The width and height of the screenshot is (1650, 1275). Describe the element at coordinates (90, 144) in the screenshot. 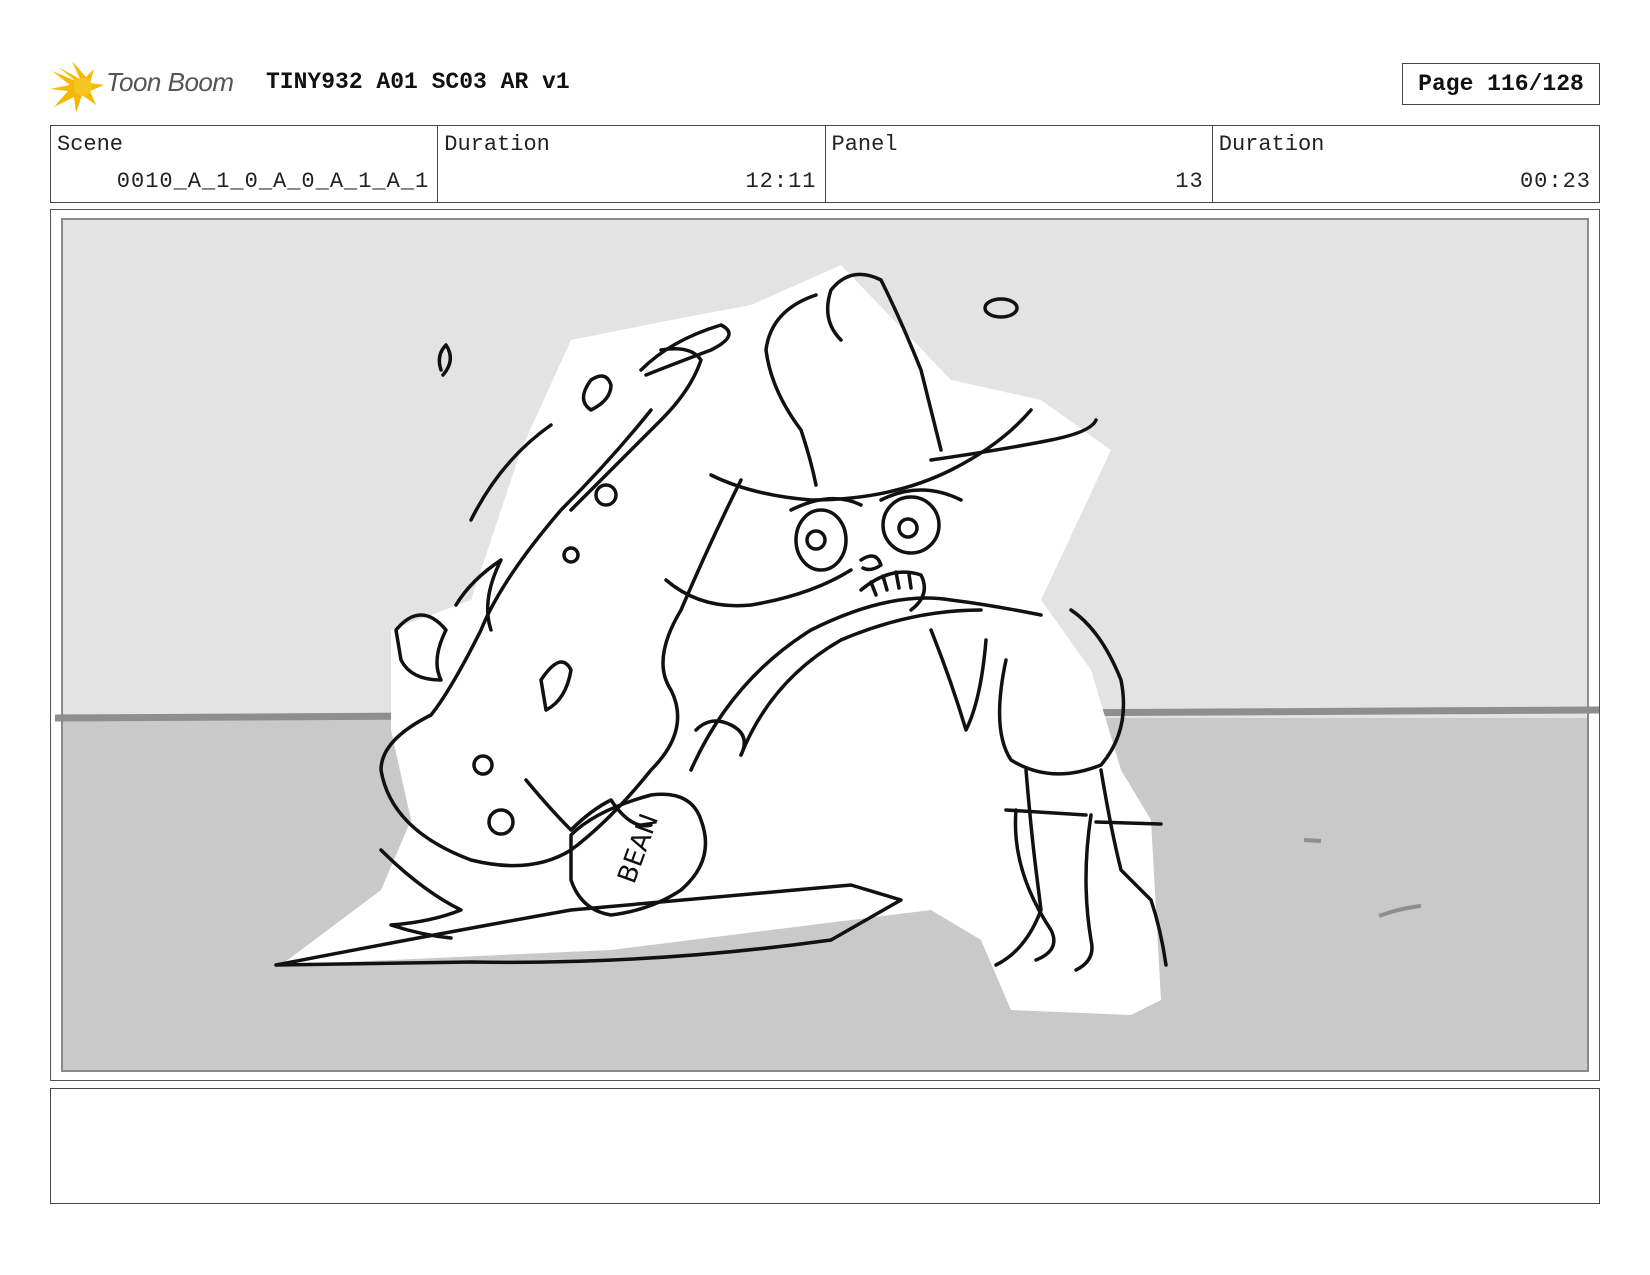

I see `scene-label: Scene` at that location.